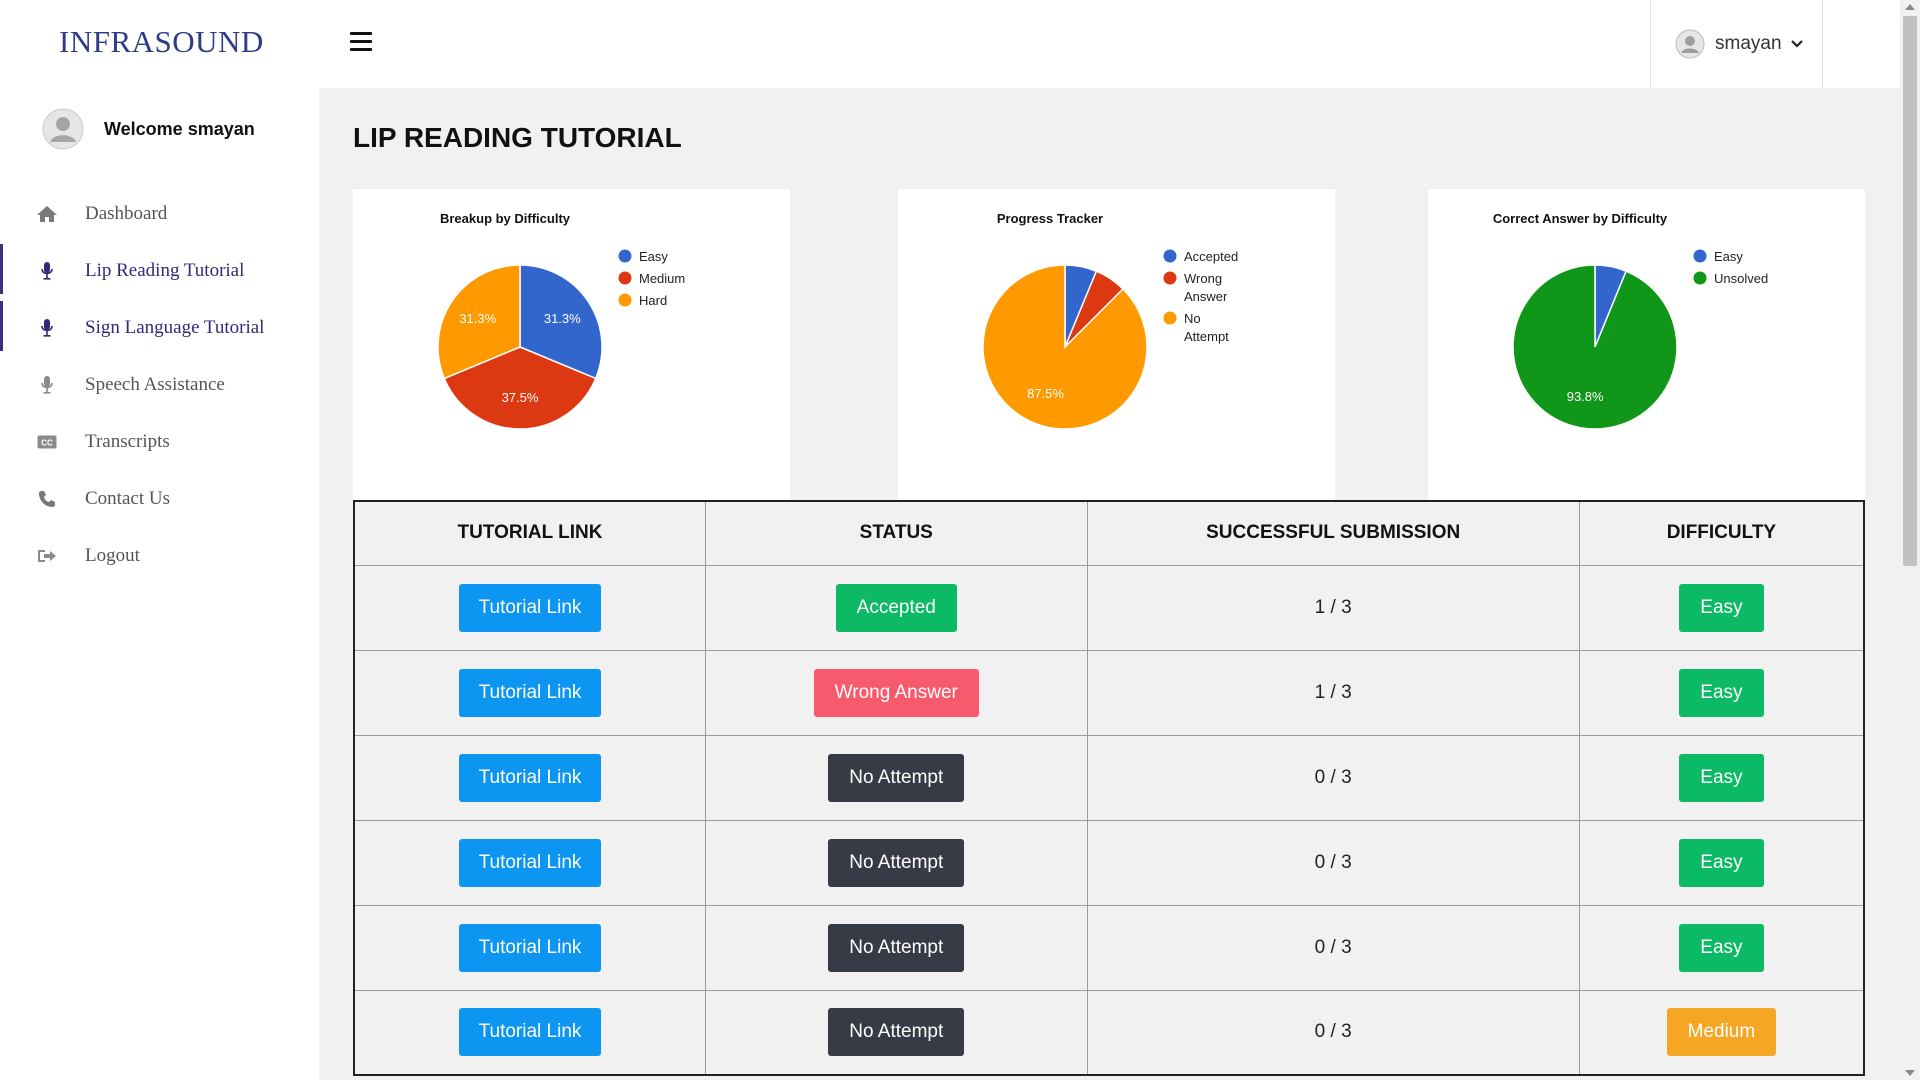  Describe the element at coordinates (1910, 7) in the screenshot. I see `scroll-up-arrow-icon` at that location.